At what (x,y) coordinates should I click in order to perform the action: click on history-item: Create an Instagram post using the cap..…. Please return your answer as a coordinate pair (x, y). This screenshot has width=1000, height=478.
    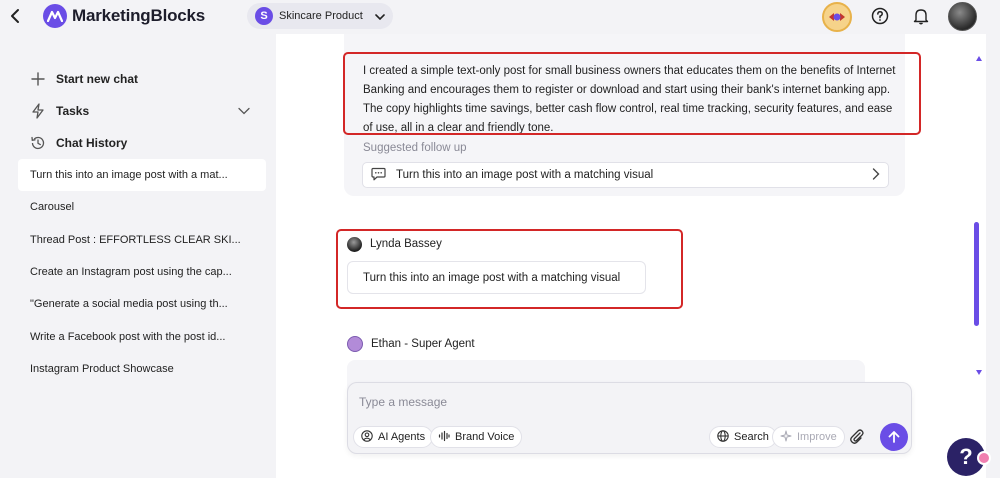
    Looking at the image, I should click on (142, 272).